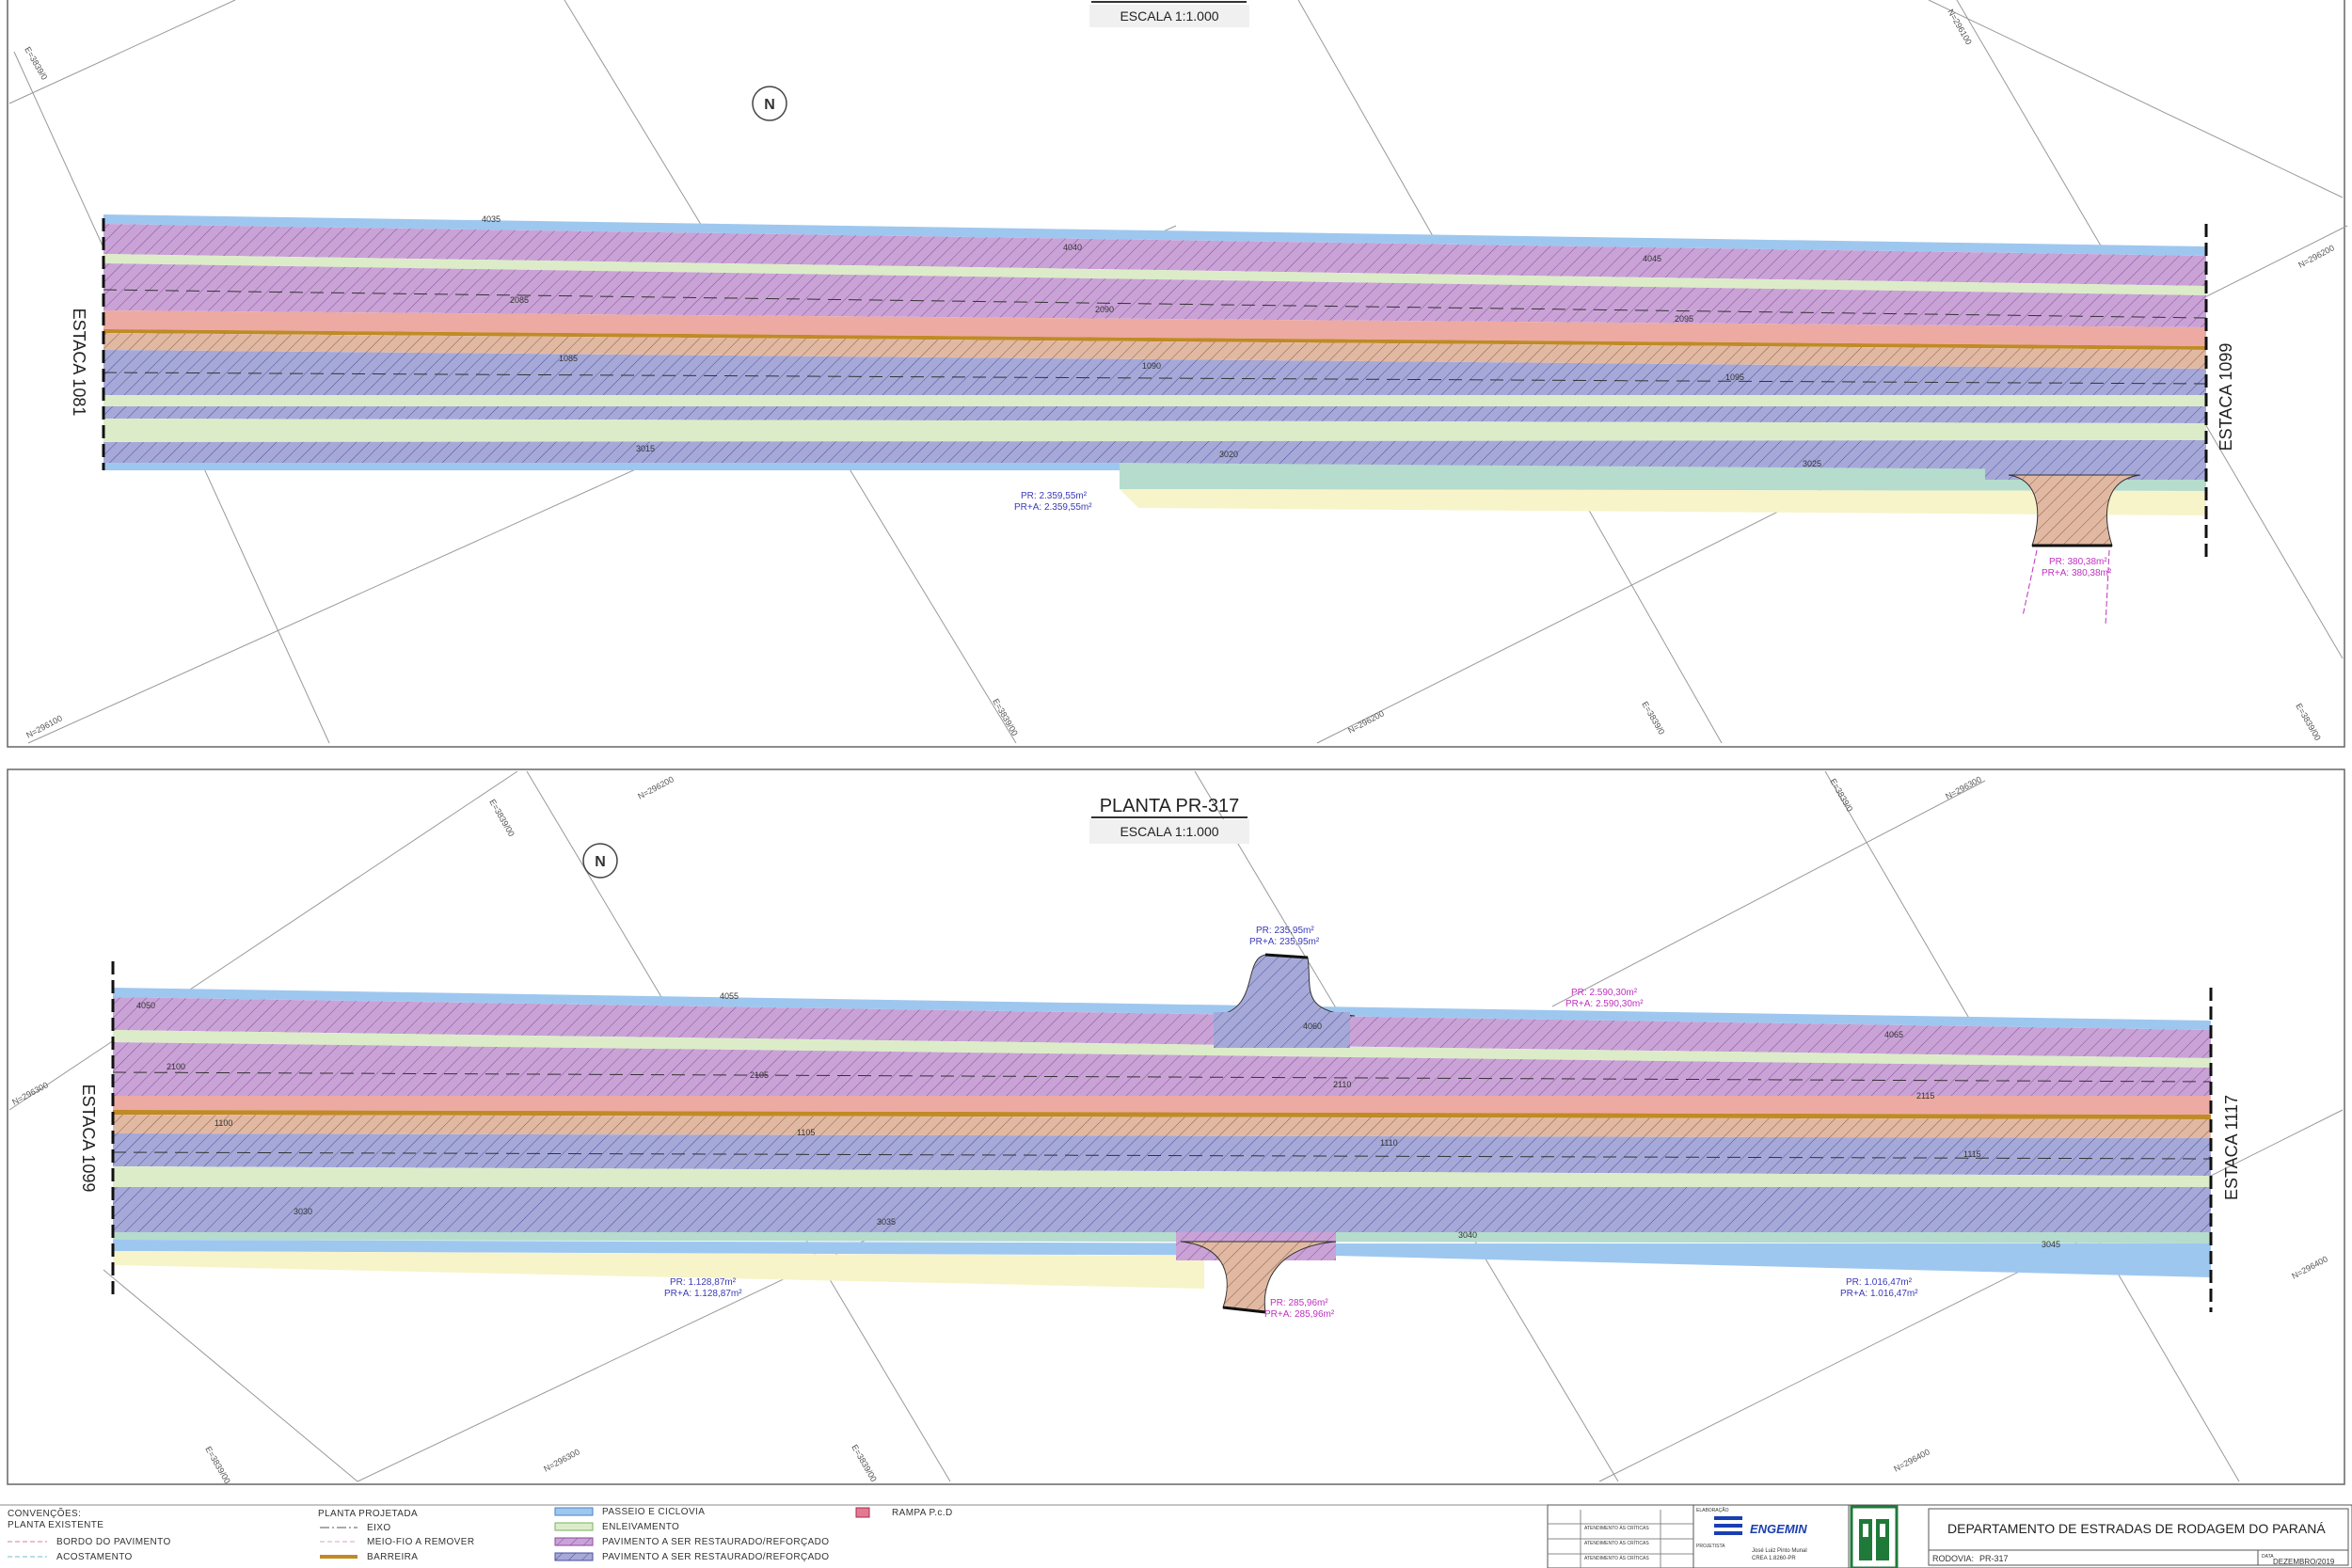  Describe the element at coordinates (303, 1212) in the screenshot. I see `stake-label: 3030` at that location.